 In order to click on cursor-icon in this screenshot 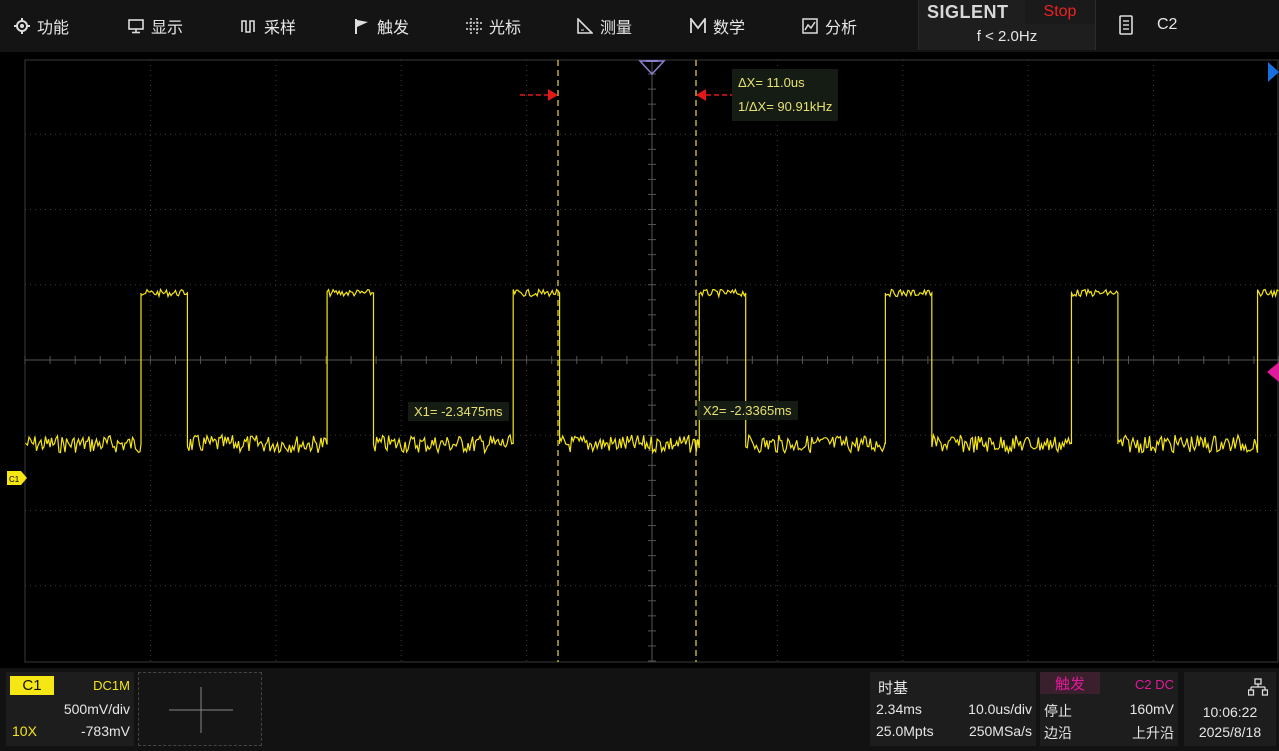, I will do `click(474, 26)`.